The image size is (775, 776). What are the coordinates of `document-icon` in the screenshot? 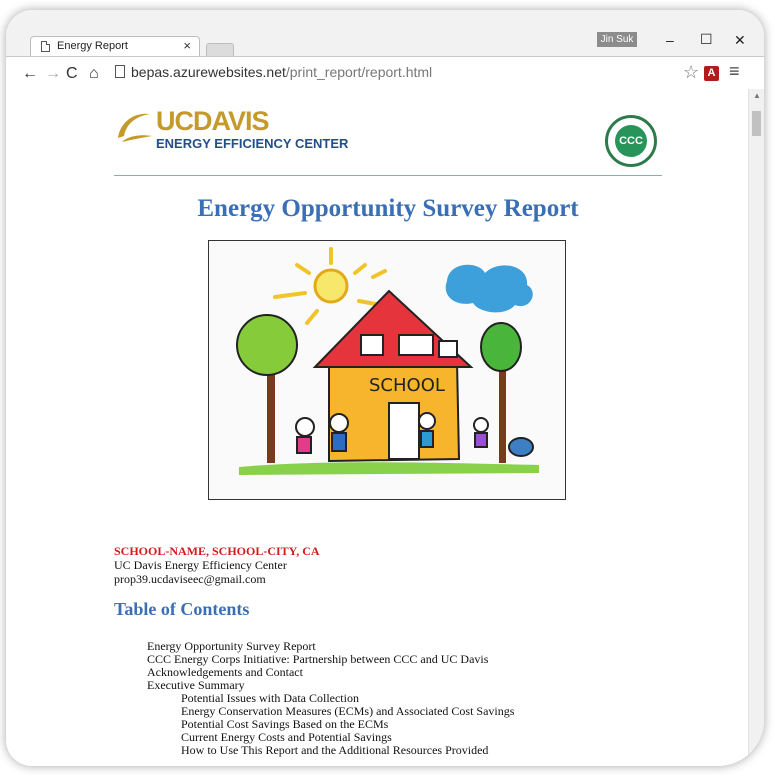 It's located at (45, 46).